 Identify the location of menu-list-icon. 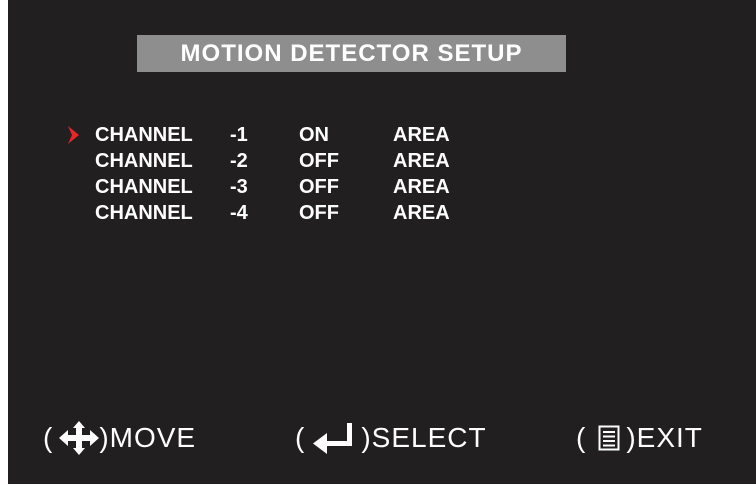
(609, 438).